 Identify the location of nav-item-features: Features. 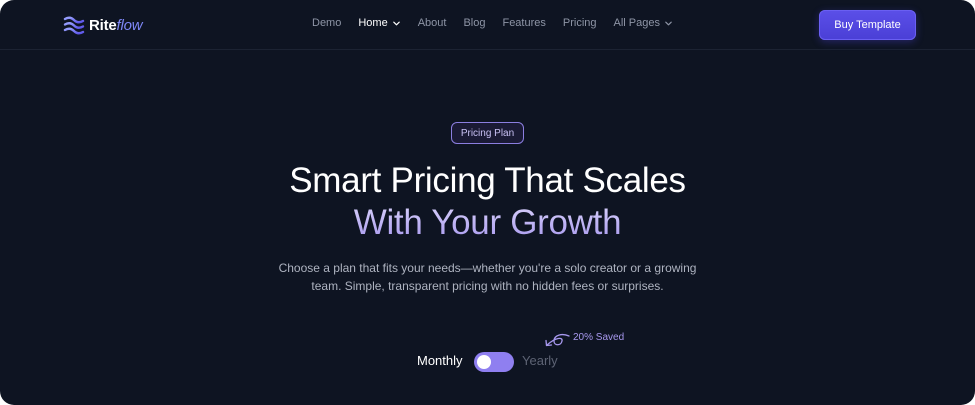
(523, 23).